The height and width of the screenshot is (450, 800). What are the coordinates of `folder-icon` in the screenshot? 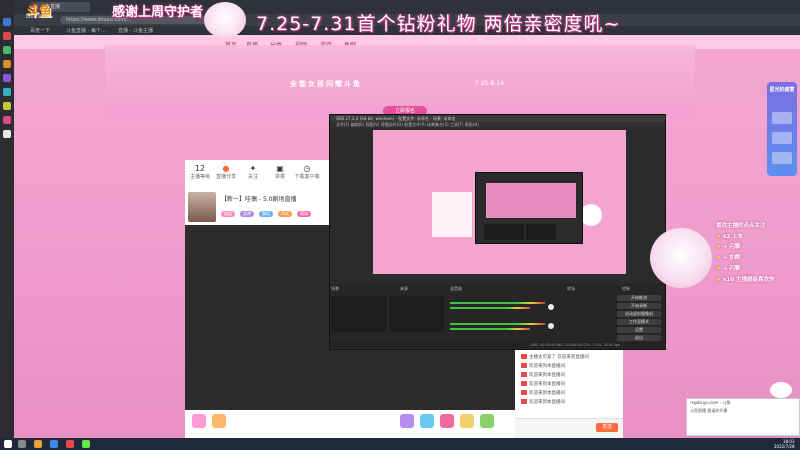 It's located at (38, 444).